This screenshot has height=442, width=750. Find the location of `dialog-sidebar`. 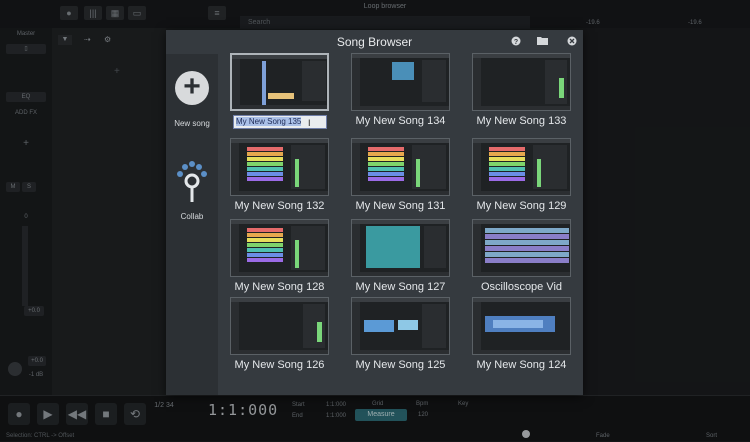

dialog-sidebar is located at coordinates (192, 224).